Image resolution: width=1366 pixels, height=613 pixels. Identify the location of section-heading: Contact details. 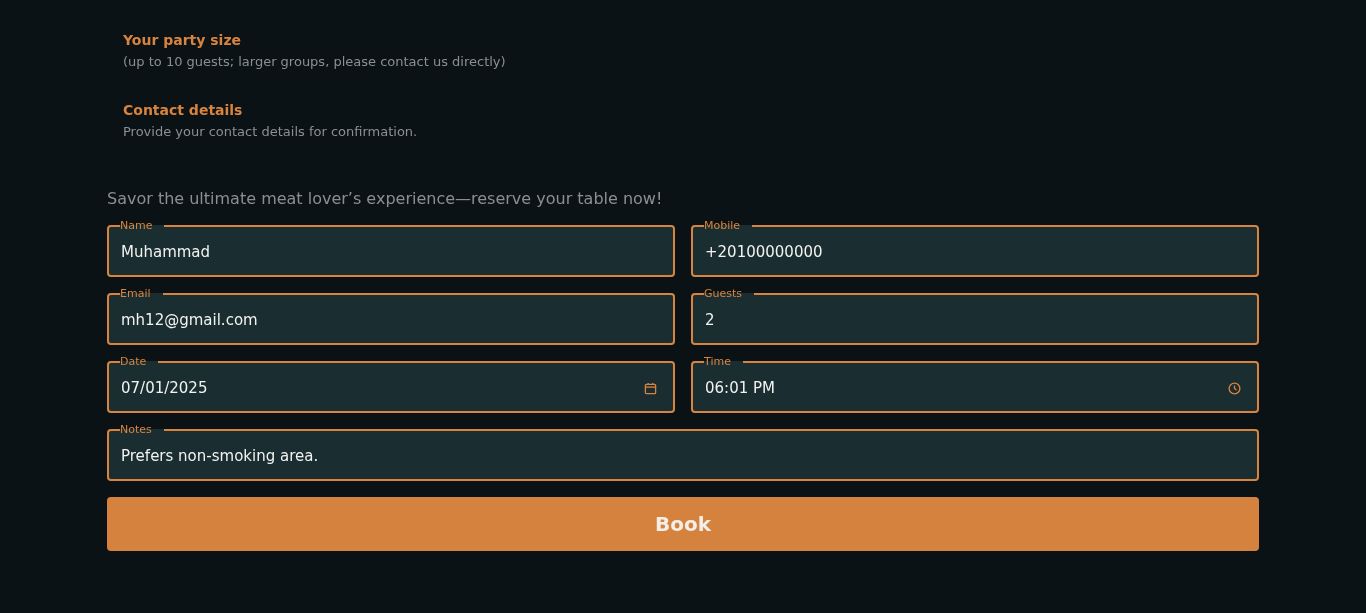
(183, 110).